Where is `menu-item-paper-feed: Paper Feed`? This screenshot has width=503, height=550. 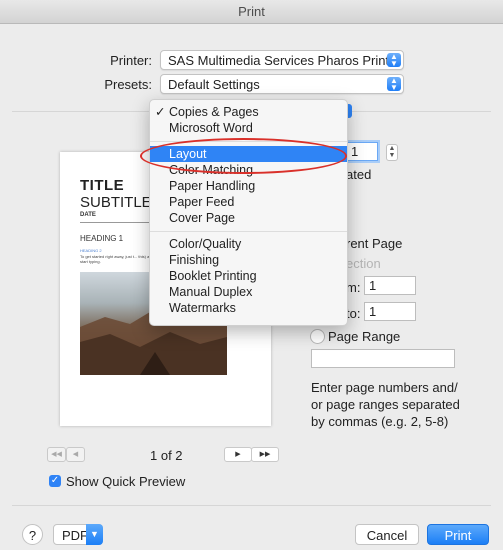 menu-item-paper-feed: Paper Feed is located at coordinates (248, 202).